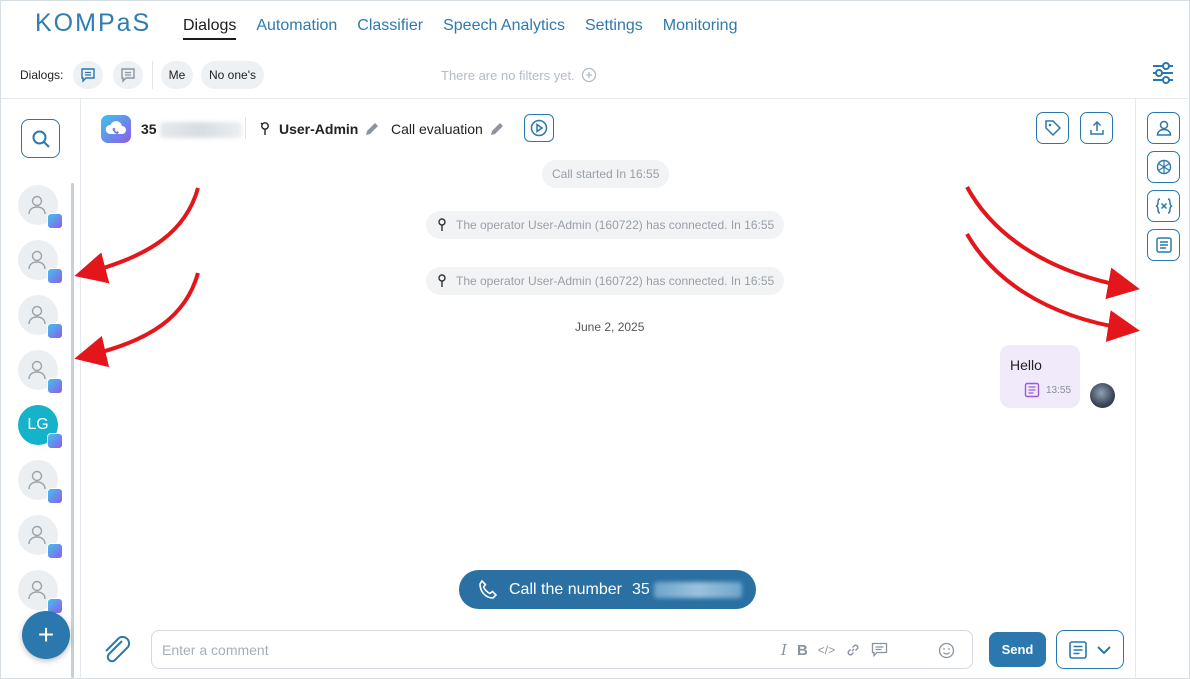  Describe the element at coordinates (128, 75) in the screenshot. I see `closed-dialogs-filter-button` at that location.